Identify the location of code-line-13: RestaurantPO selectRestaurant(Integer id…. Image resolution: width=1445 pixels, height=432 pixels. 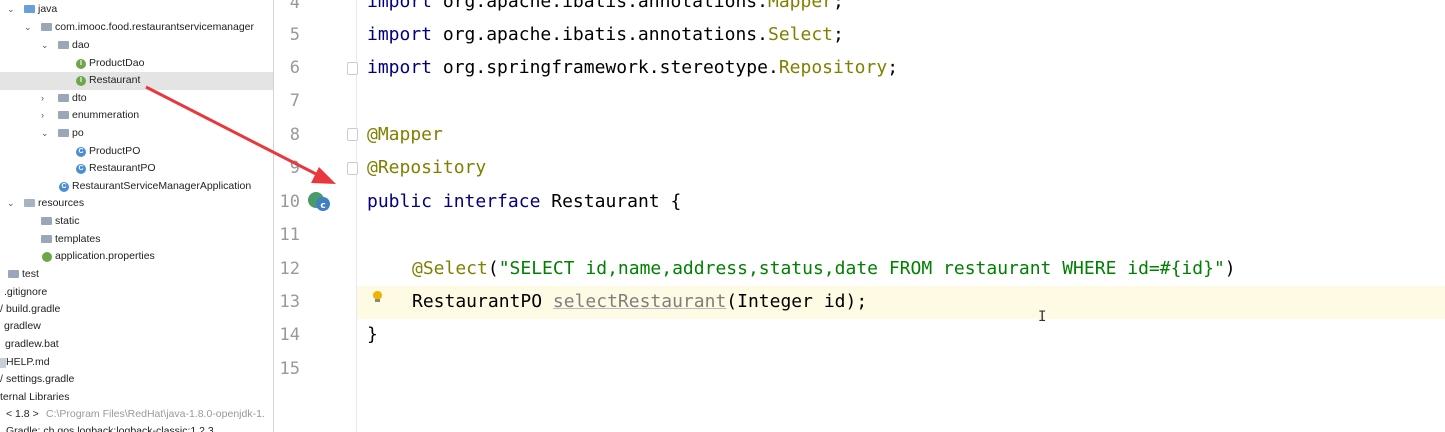
(639, 301).